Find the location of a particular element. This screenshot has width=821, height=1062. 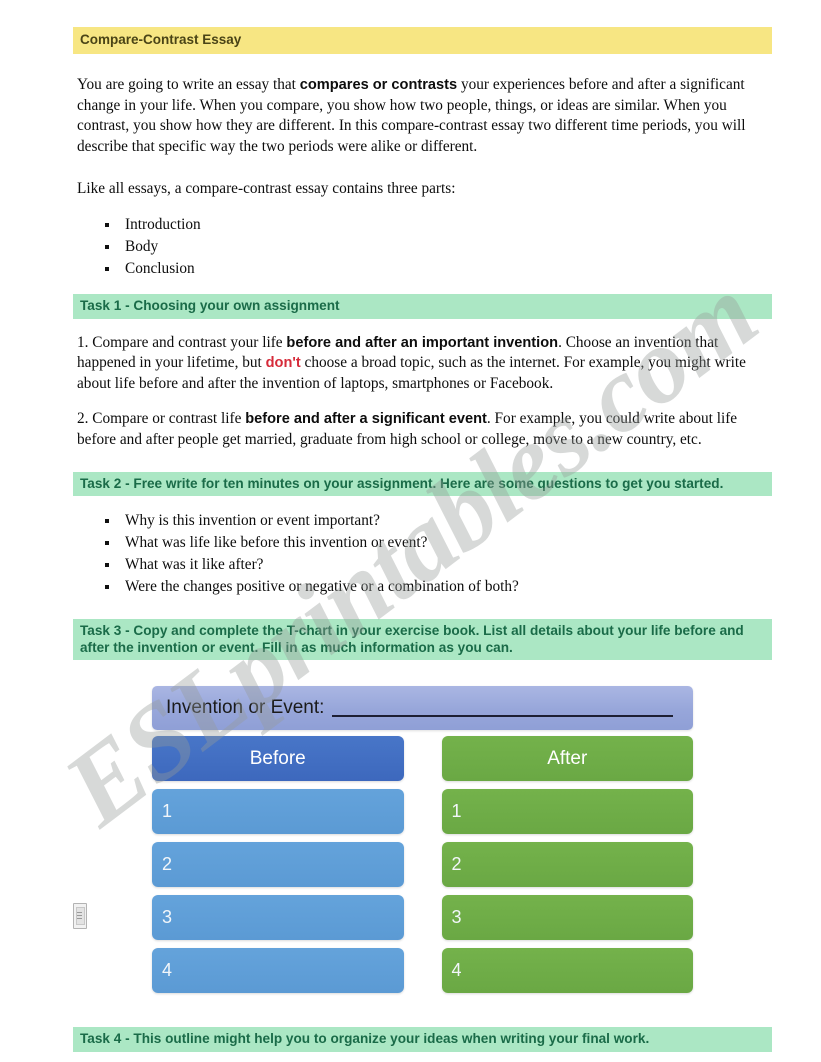

before-row-2: 2 is located at coordinates (278, 865).